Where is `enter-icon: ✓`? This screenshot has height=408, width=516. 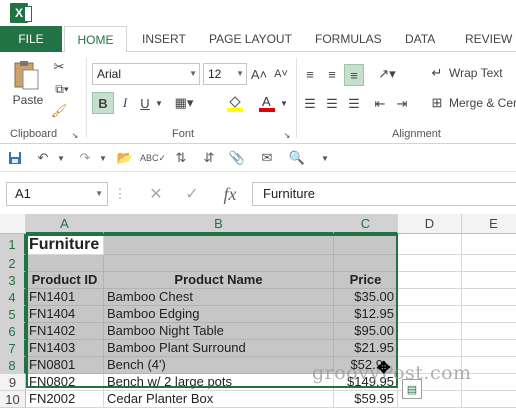
enter-icon: ✓ is located at coordinates (192, 194).